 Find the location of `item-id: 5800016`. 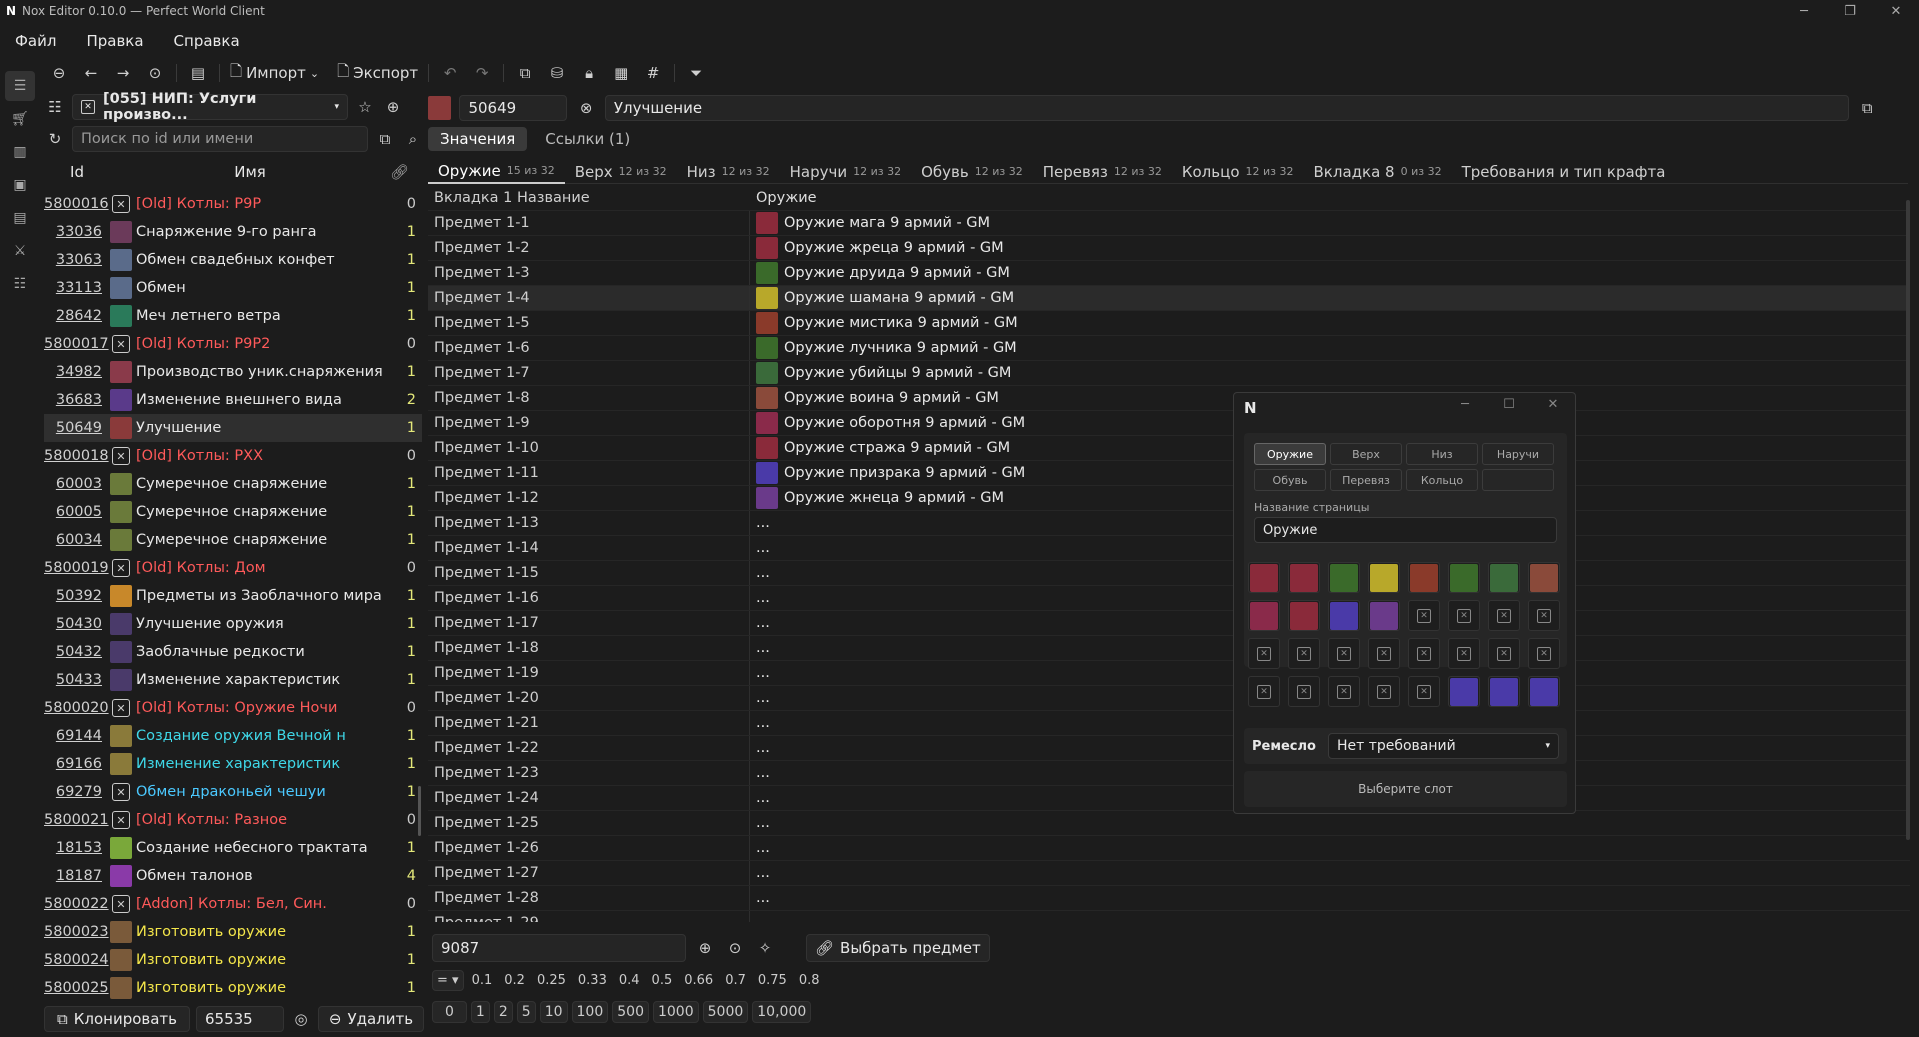

item-id: 5800016 is located at coordinates (77, 204).